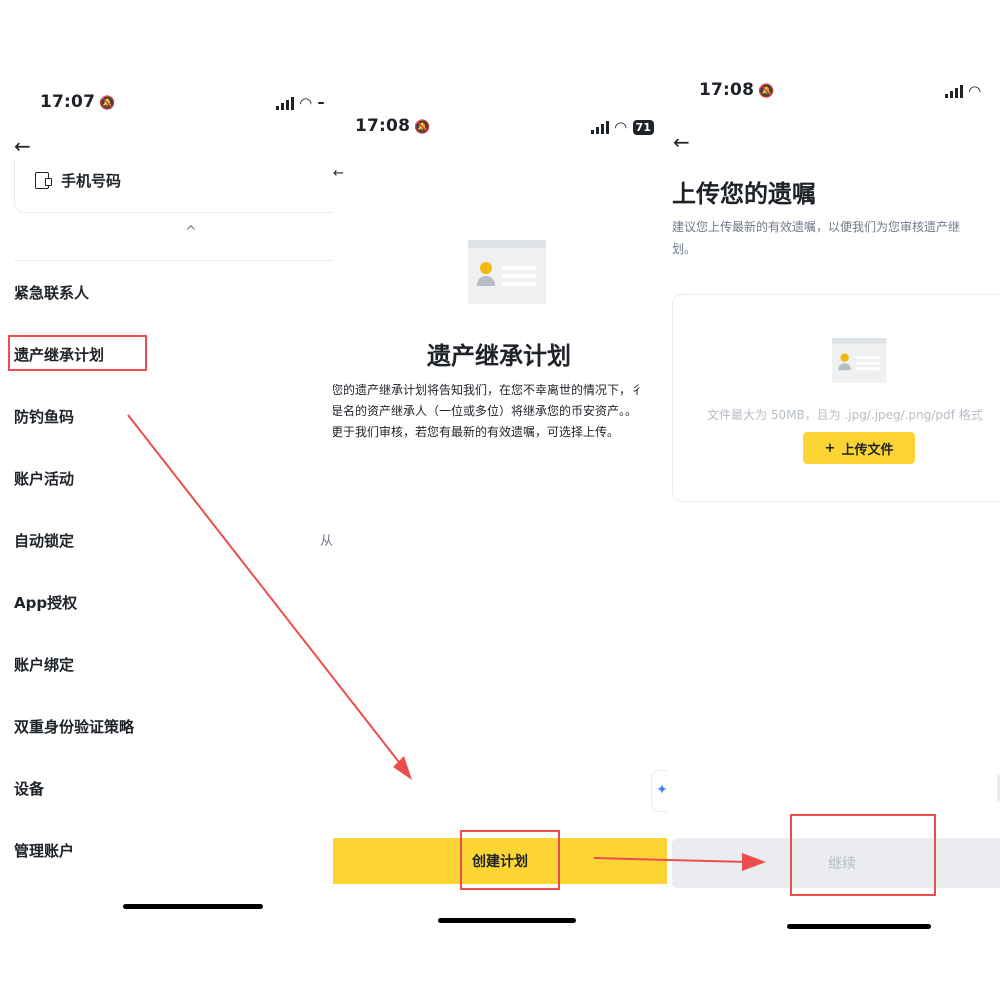  Describe the element at coordinates (499, 356) in the screenshot. I see `page-title: 遗产继承计划` at that location.